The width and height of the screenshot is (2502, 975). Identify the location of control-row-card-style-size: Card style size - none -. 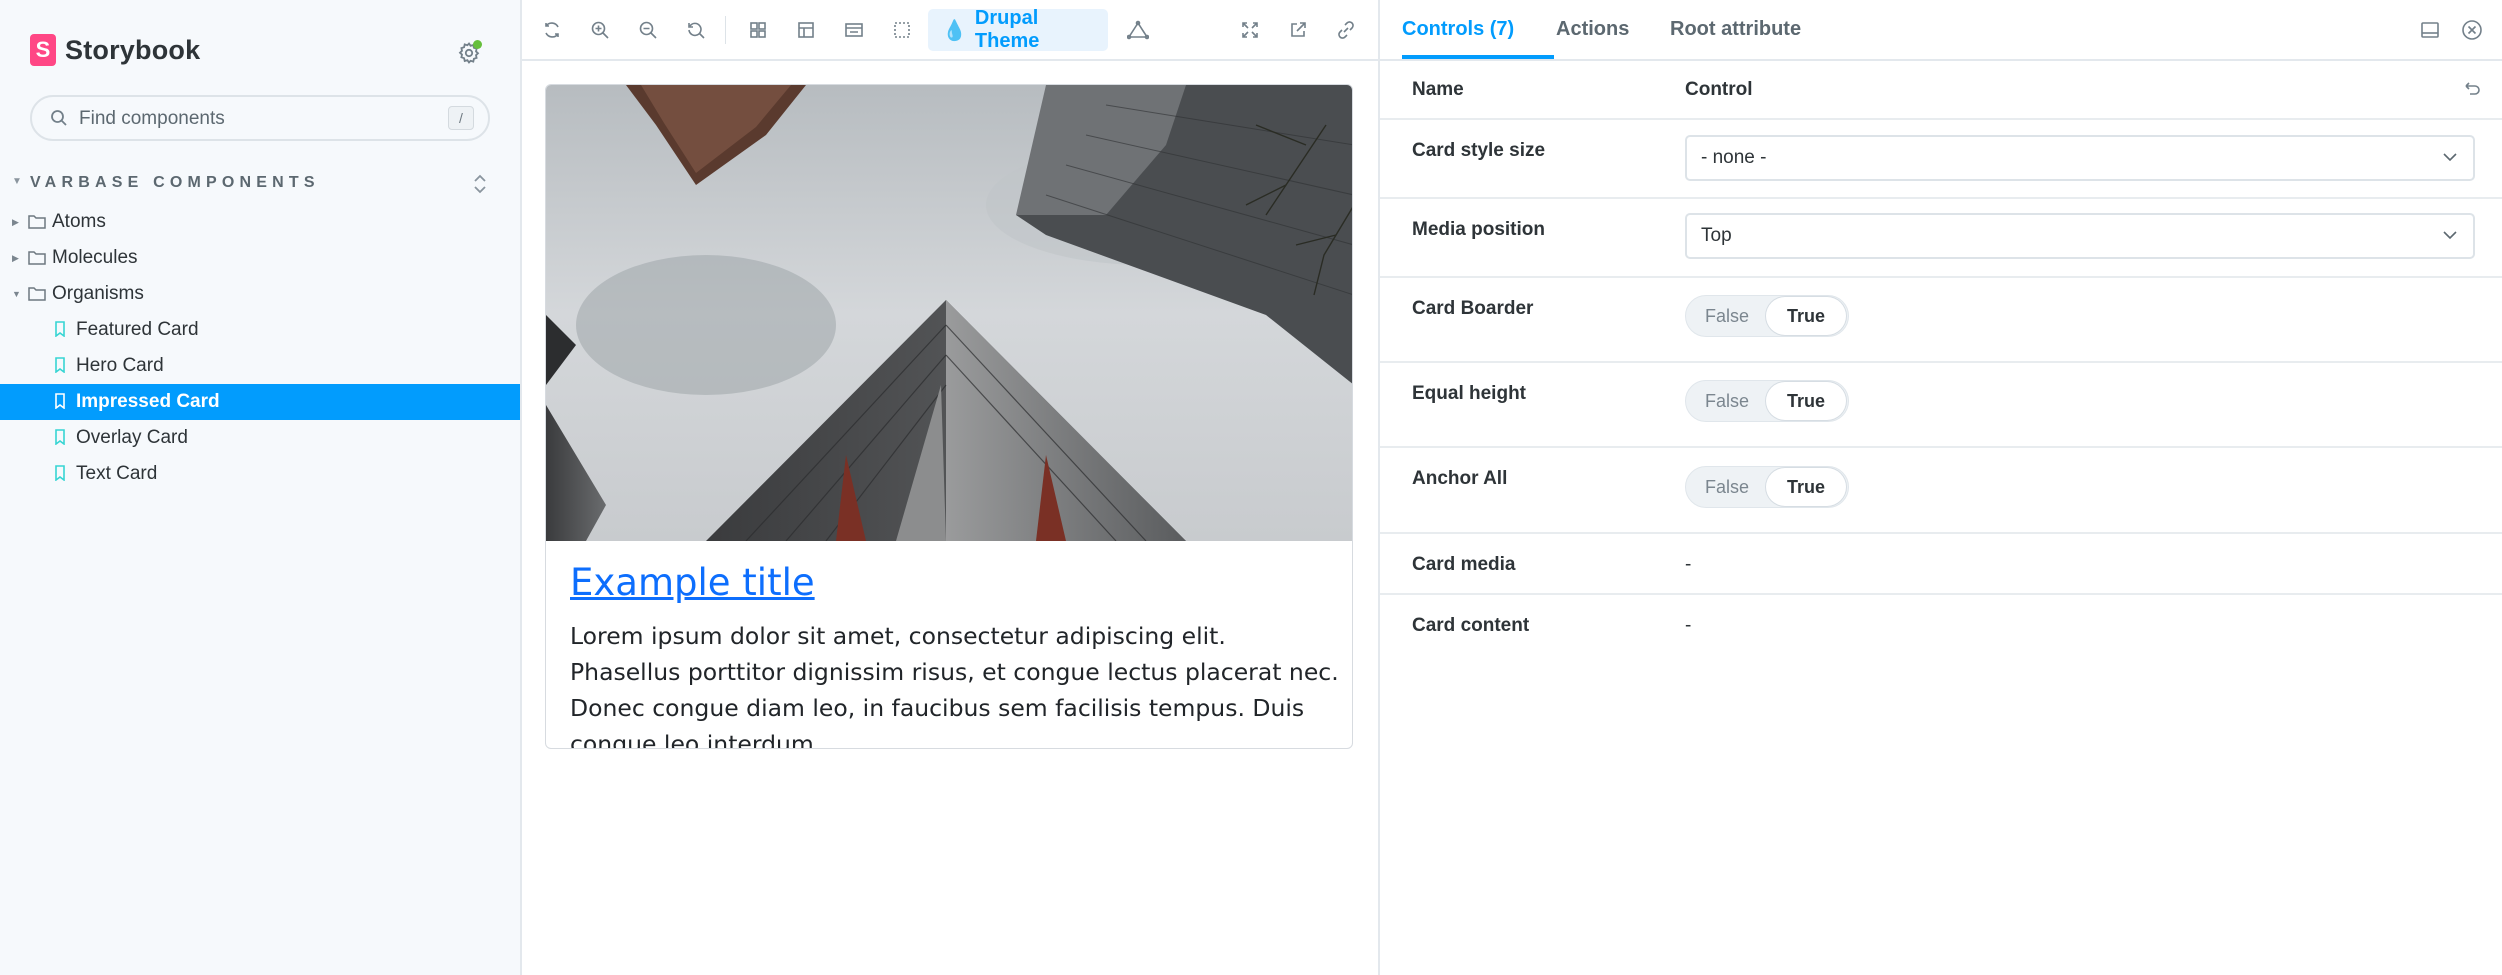
(1941, 159).